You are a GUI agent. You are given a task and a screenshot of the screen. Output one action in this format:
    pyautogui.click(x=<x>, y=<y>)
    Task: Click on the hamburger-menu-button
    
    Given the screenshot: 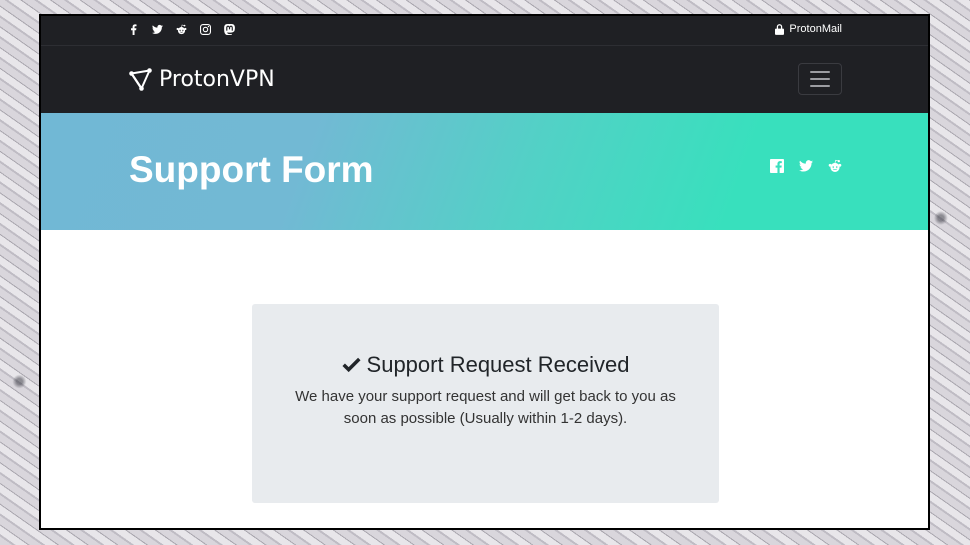 What is the action you would take?
    pyautogui.click(x=820, y=79)
    